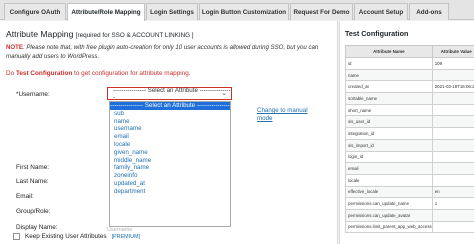 The width and height of the screenshot is (474, 244). What do you see at coordinates (389, 75) in the screenshot?
I see `attribute-name-cell: name` at bounding box center [389, 75].